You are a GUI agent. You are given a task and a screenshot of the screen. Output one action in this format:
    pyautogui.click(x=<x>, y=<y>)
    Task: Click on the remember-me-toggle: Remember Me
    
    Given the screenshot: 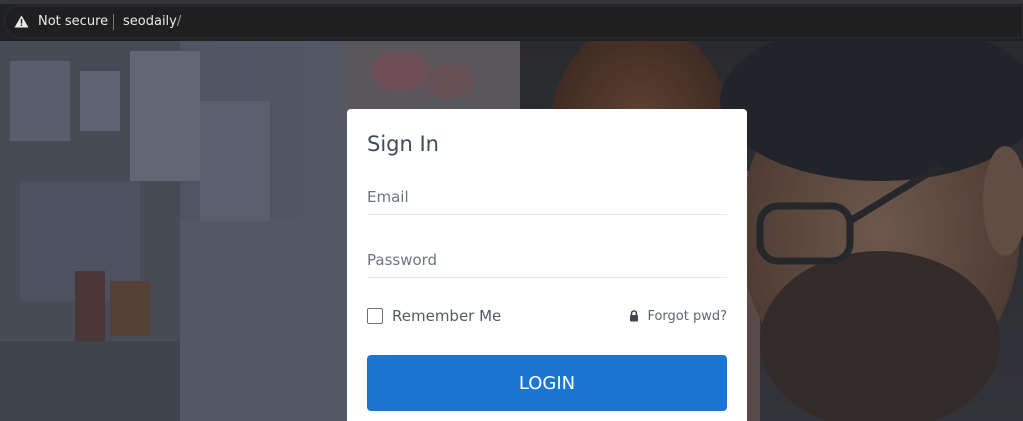 What is the action you would take?
    pyautogui.click(x=434, y=316)
    